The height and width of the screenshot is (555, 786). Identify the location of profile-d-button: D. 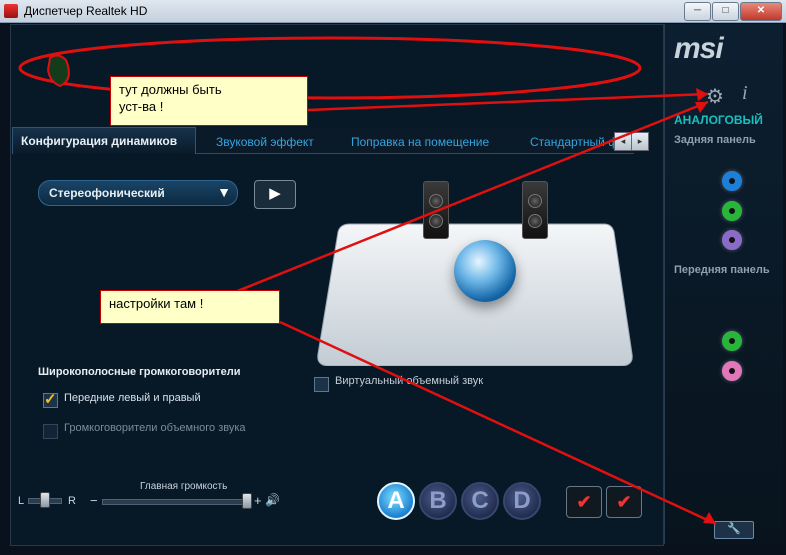
(522, 501).